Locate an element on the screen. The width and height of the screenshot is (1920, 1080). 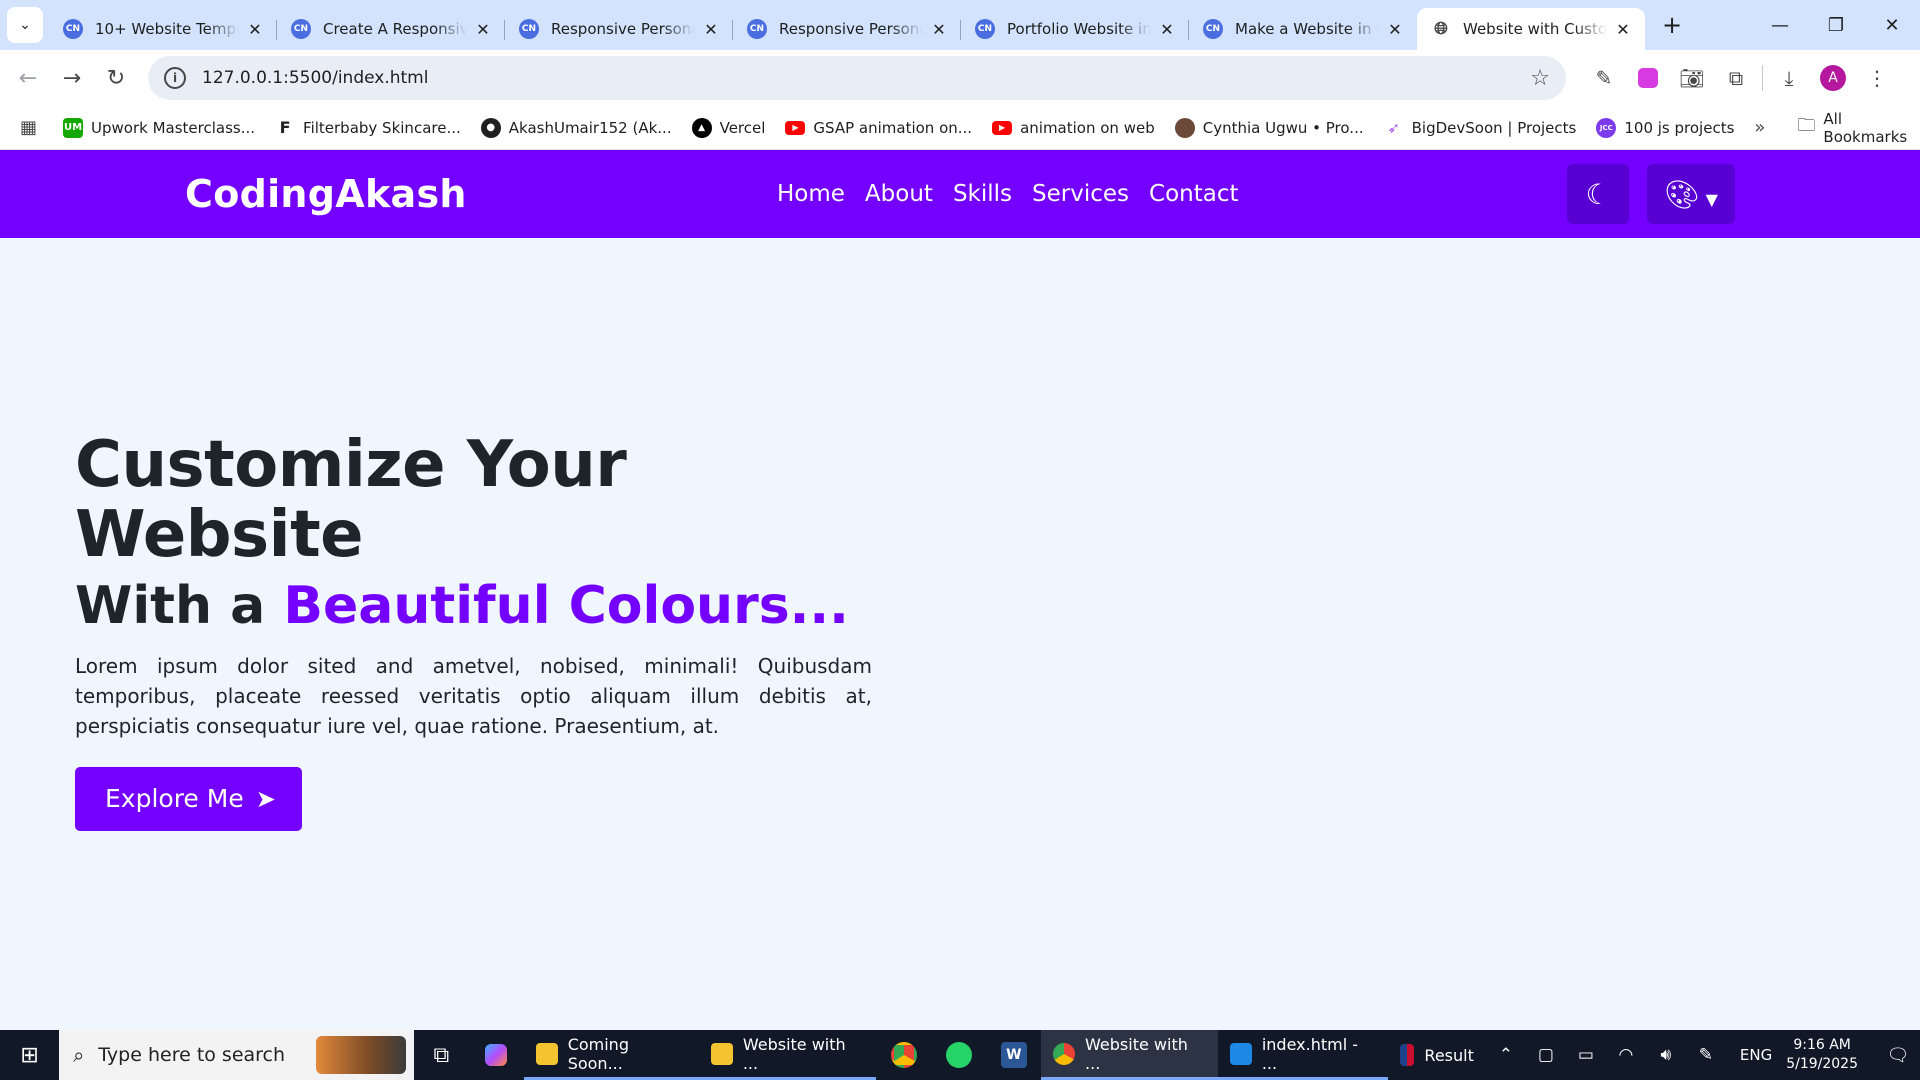
bookmark-star-icon: ☆ is located at coordinates (1540, 78).